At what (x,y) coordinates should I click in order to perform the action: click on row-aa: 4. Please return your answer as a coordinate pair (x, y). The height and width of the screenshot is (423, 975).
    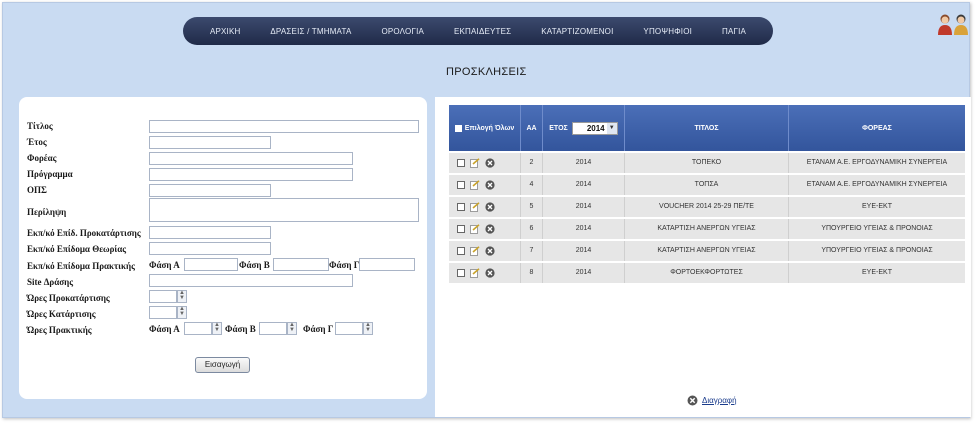
    Looking at the image, I should click on (532, 185).